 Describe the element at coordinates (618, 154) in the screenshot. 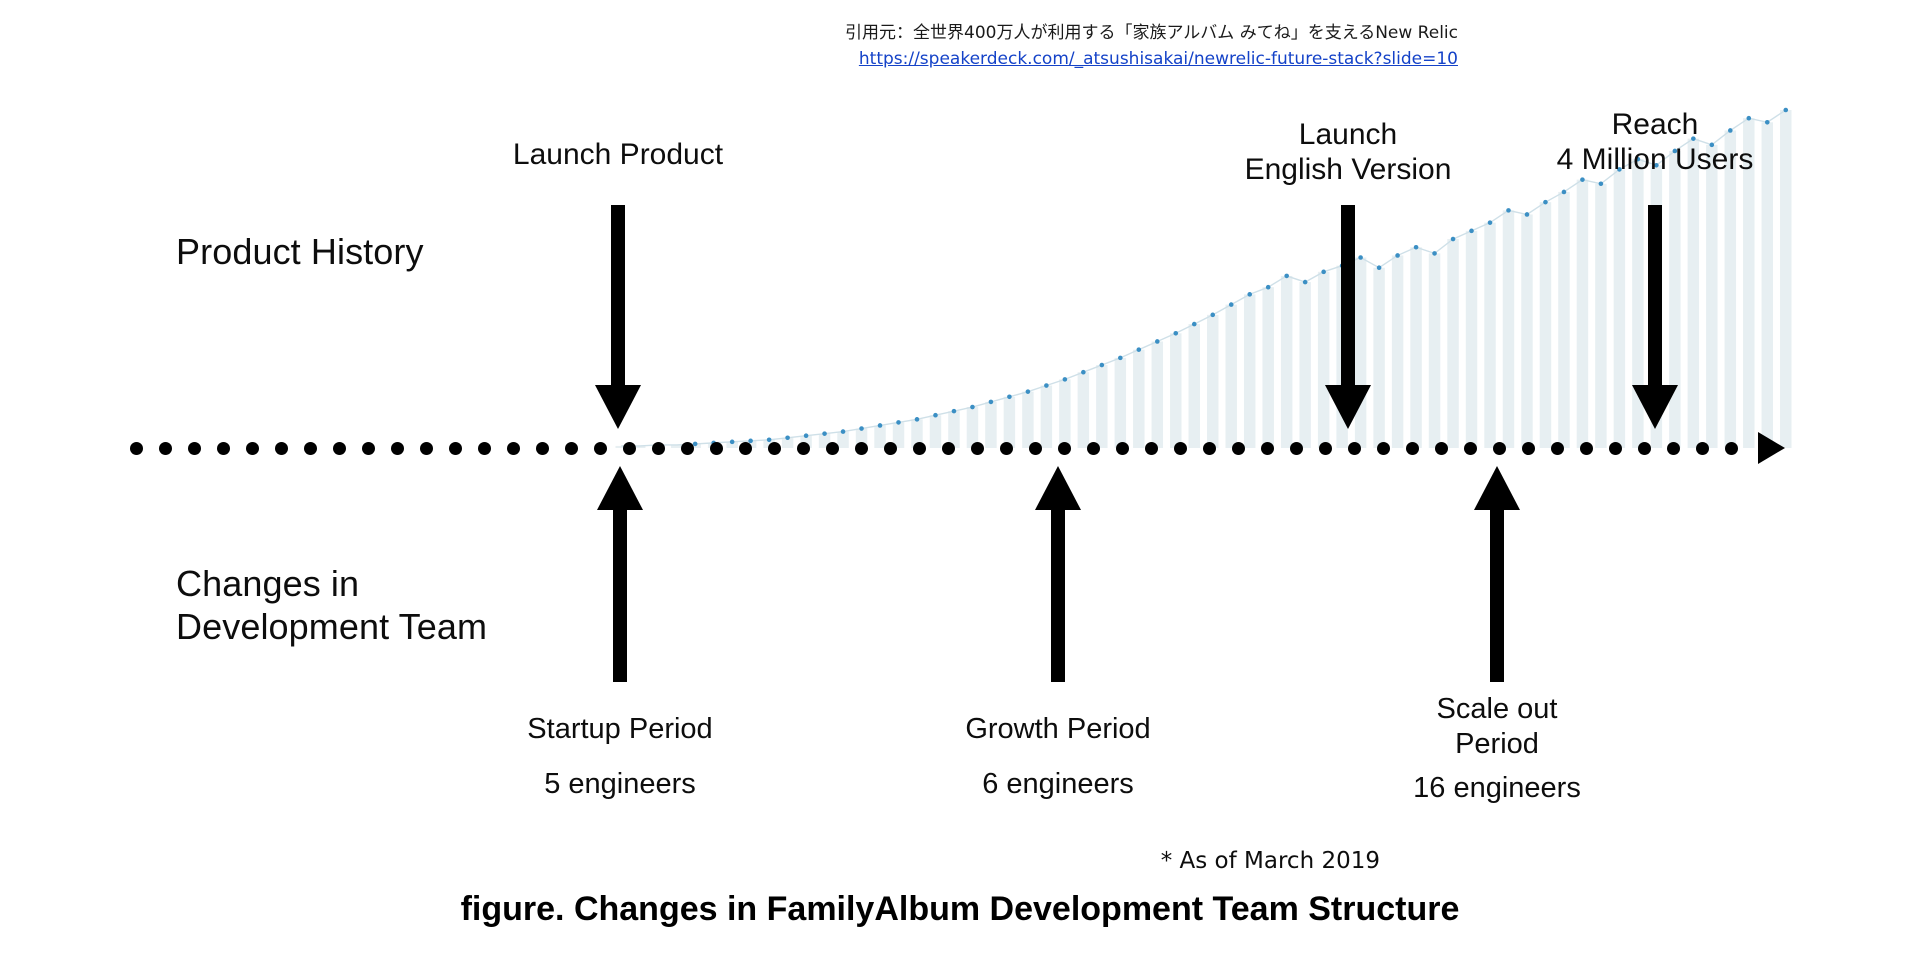

I see `milestone-label: Launch Product` at that location.